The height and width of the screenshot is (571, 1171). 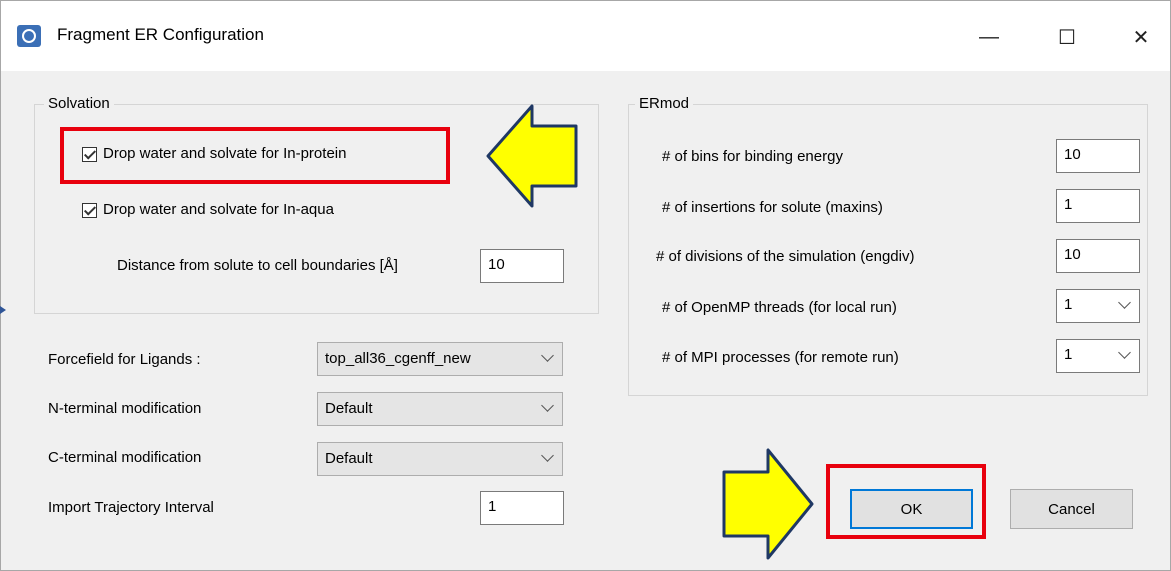 What do you see at coordinates (3, 310) in the screenshot?
I see `edge-marker-icon` at bounding box center [3, 310].